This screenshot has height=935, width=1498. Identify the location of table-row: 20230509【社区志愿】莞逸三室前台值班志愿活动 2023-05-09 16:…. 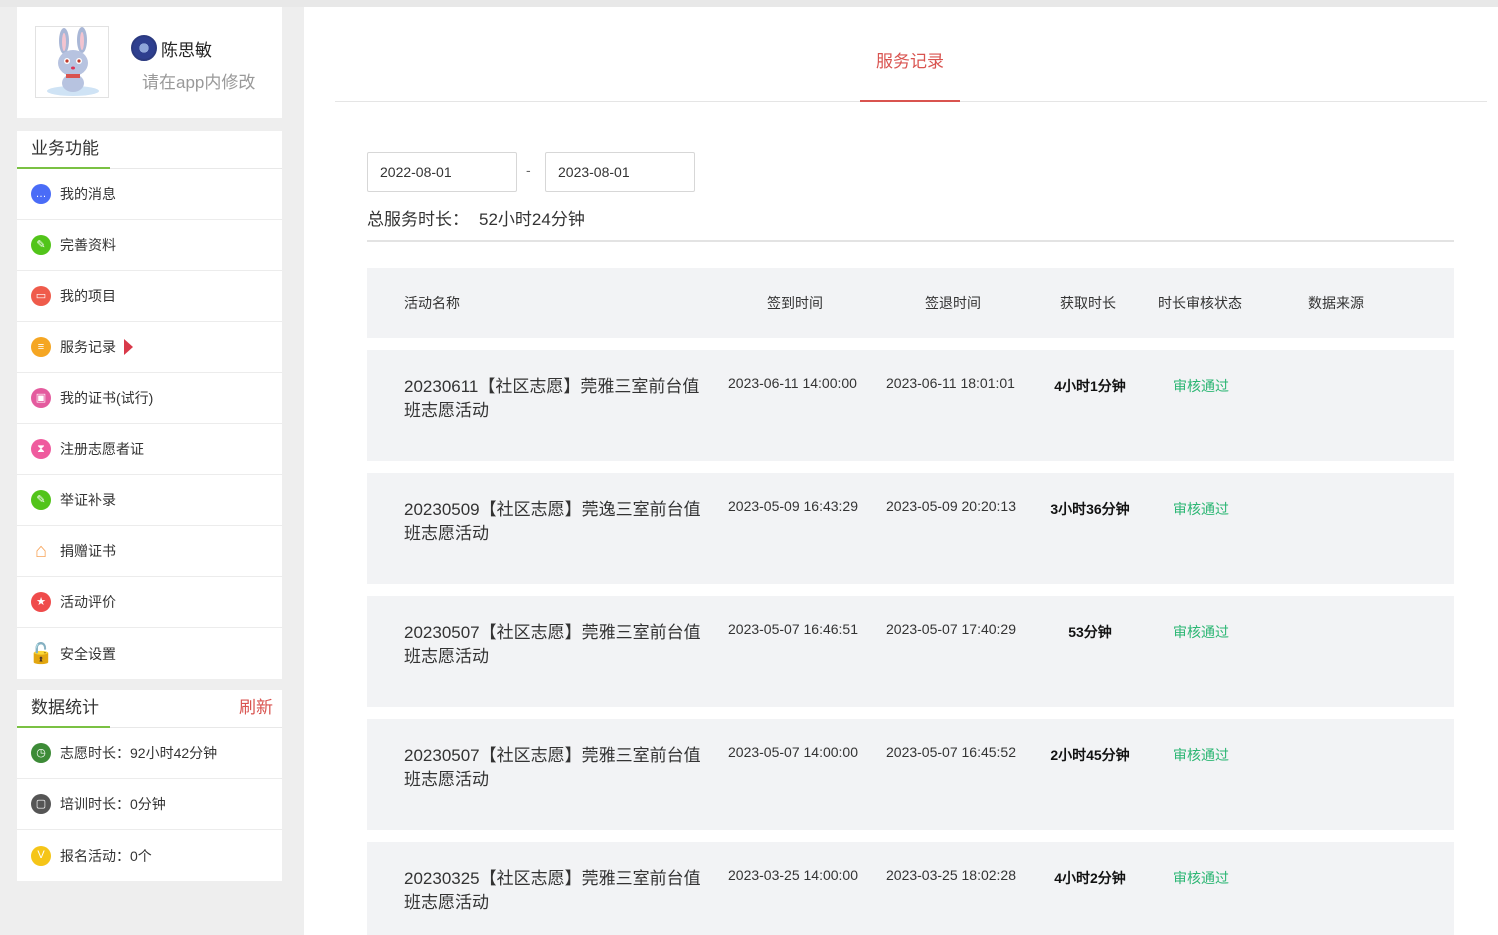
(910, 528).